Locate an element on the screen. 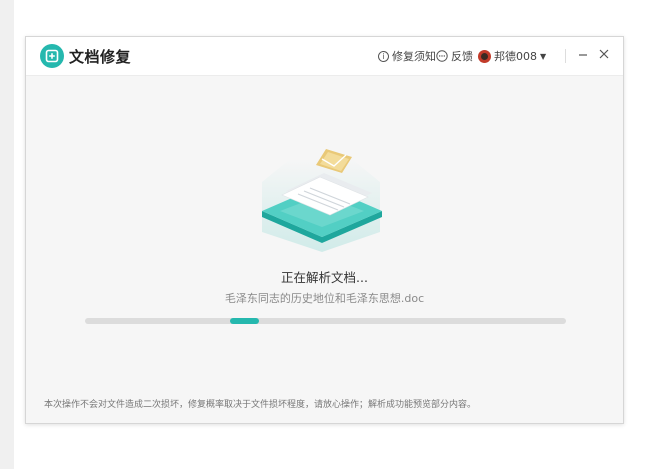 The height and width of the screenshot is (469, 663). progress-bar is located at coordinates (325, 321).